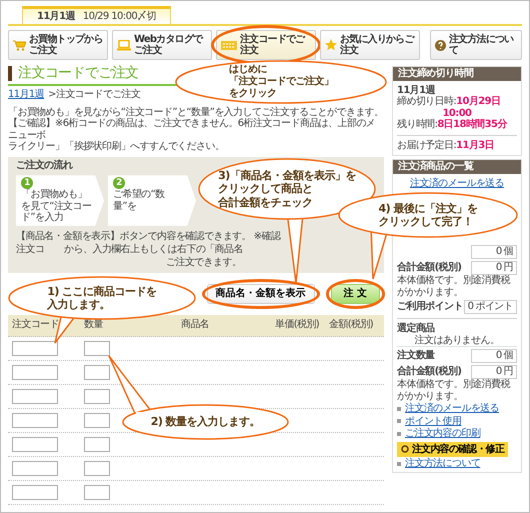  I want to click on flow-note: から、入力欄右上もしくは右下の「商品名, so click(153, 249).